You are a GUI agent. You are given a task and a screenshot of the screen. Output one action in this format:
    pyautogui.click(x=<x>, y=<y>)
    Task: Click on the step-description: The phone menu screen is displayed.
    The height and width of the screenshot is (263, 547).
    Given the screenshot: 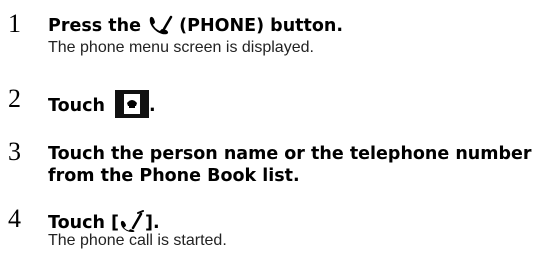 What is the action you would take?
    pyautogui.click(x=181, y=47)
    